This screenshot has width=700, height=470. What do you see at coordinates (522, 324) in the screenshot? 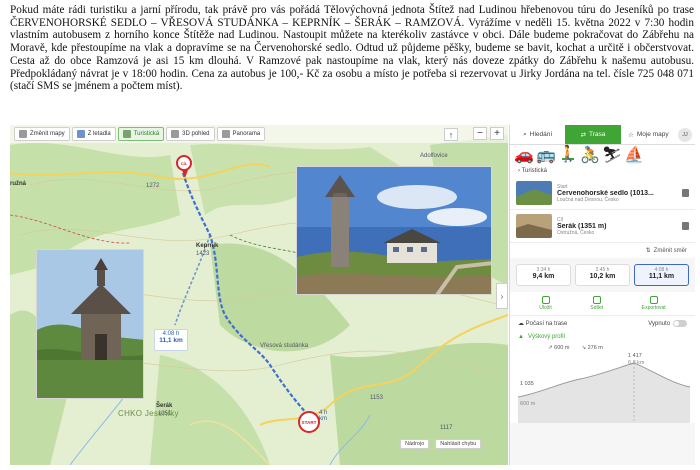
I see `weather-icon: ☁` at bounding box center [522, 324].